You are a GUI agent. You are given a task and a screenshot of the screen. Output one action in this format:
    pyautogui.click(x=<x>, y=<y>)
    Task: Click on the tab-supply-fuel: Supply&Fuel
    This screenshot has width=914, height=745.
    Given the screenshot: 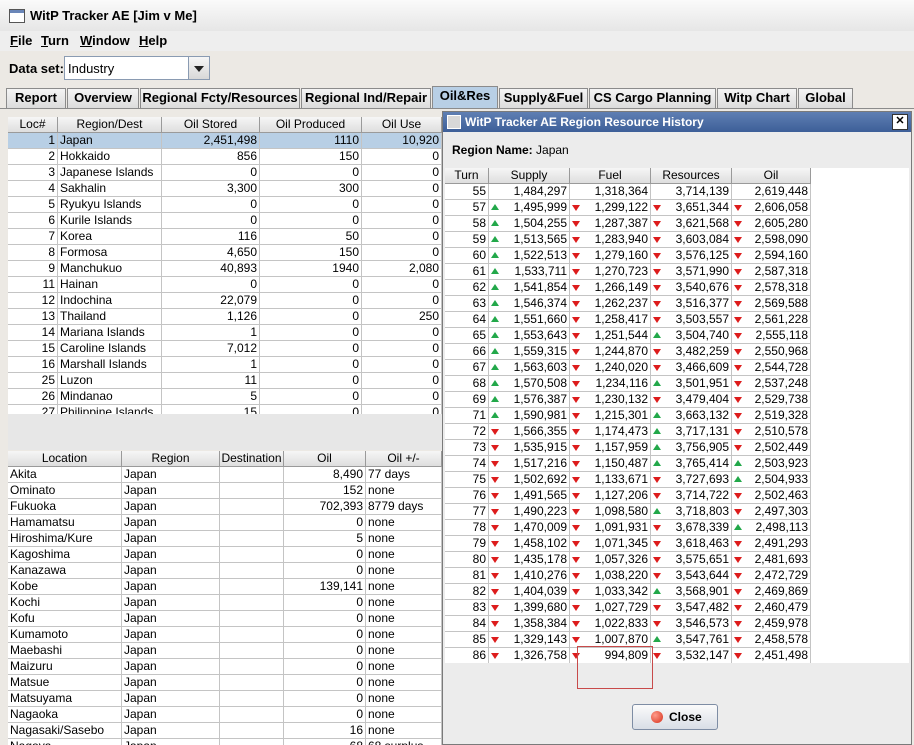 What is the action you would take?
    pyautogui.click(x=543, y=98)
    